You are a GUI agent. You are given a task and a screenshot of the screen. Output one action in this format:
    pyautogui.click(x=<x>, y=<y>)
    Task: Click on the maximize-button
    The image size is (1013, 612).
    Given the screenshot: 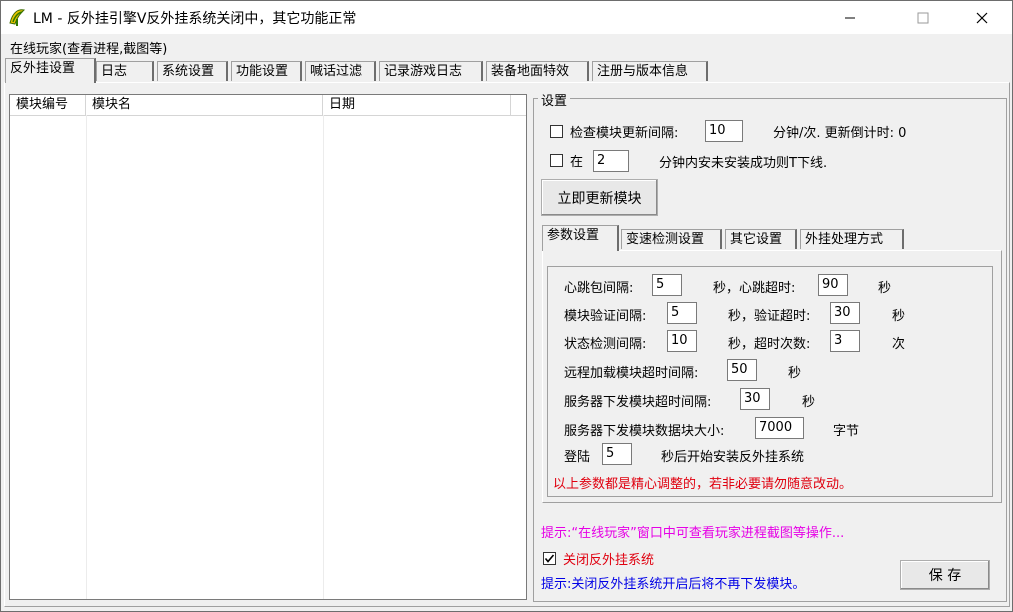 What is the action you would take?
    pyautogui.click(x=923, y=17)
    